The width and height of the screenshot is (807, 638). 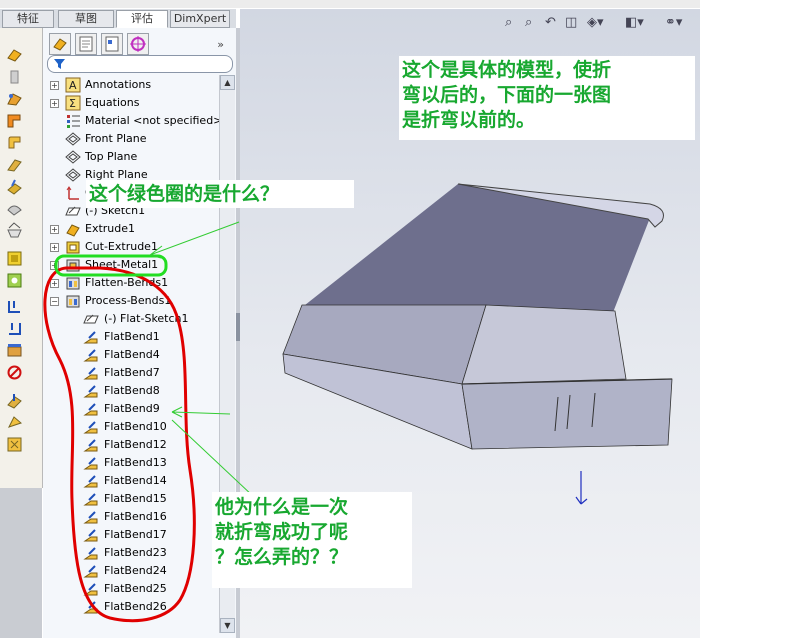 I want to click on tree-item: FlatBend9, so click(x=131, y=409).